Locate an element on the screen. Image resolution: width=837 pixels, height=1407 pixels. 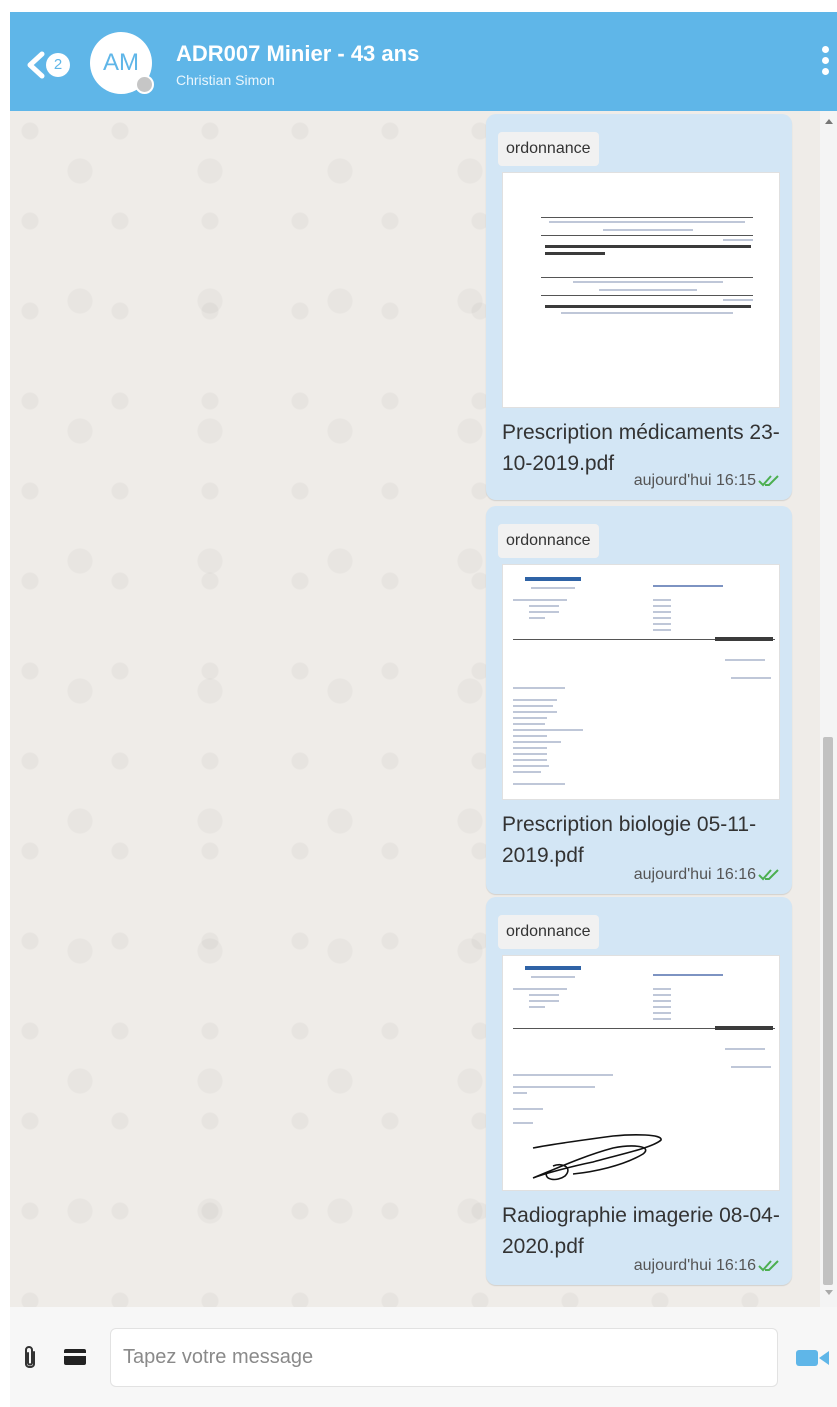
unread-count-badge: 2 is located at coordinates (58, 65).